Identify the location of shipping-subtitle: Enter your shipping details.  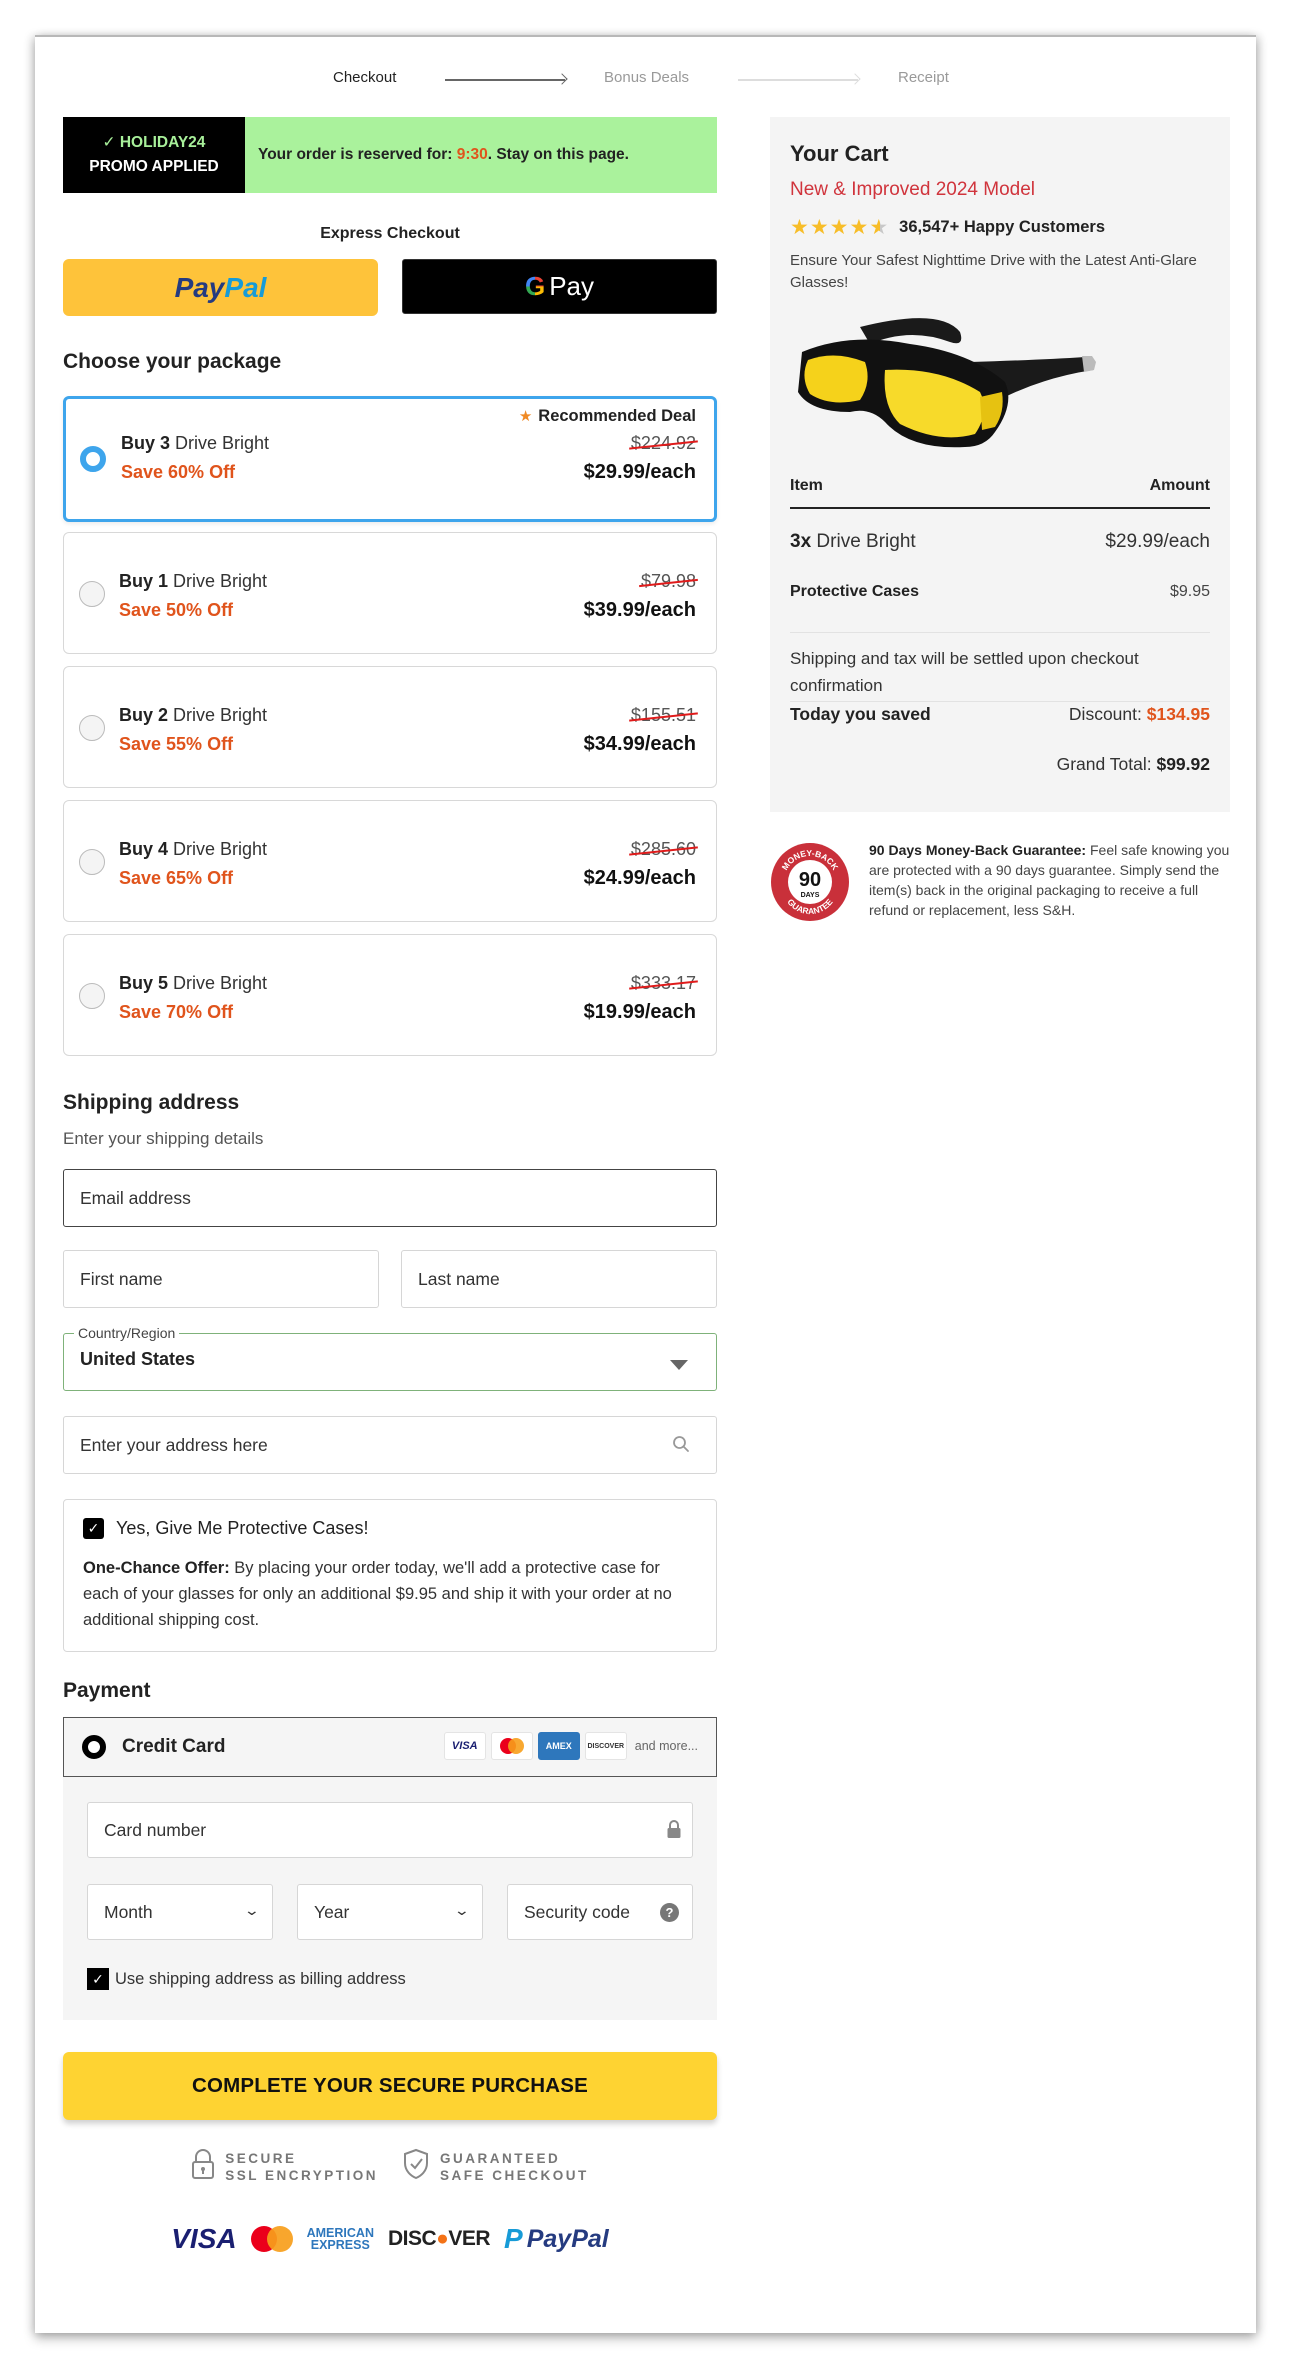
(163, 1138).